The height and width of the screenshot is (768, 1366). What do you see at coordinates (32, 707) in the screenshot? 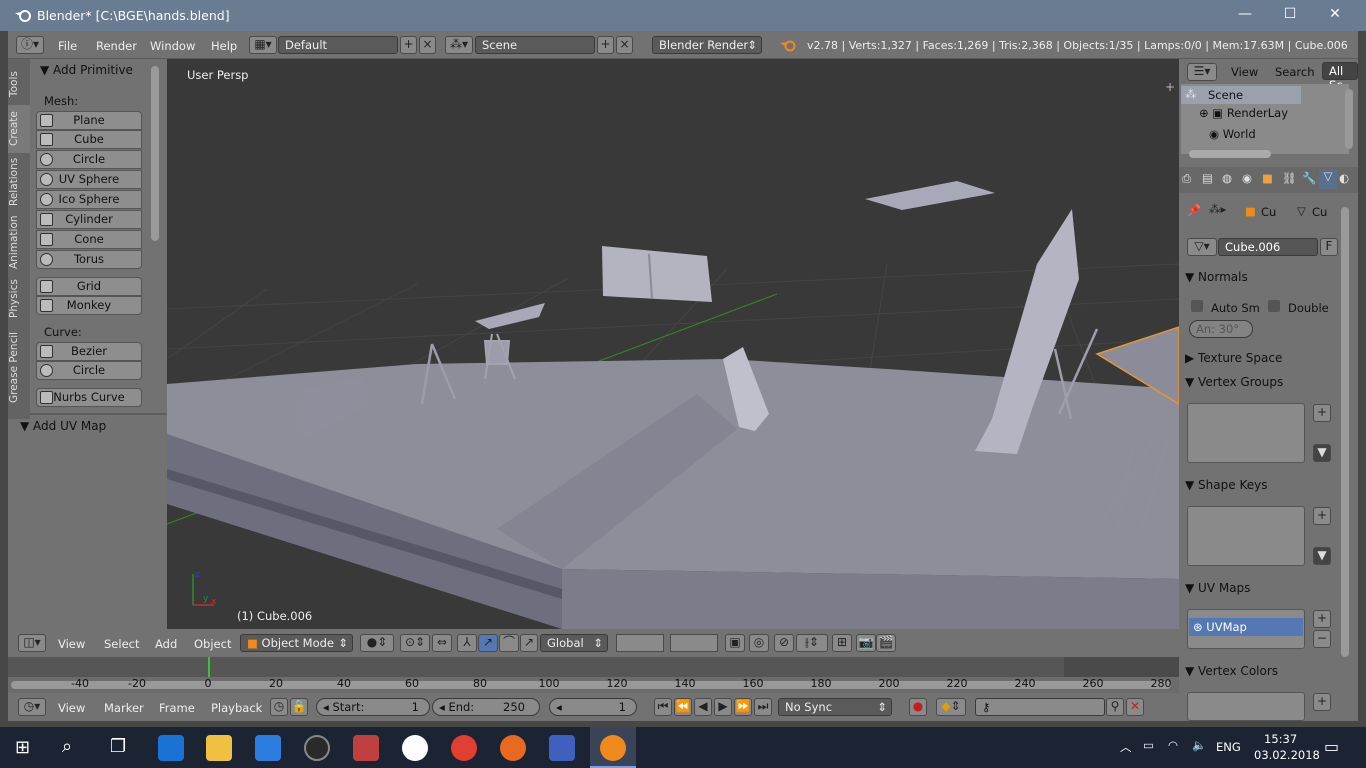
I see `editor-type-timeline-icon: ◷▾` at bounding box center [32, 707].